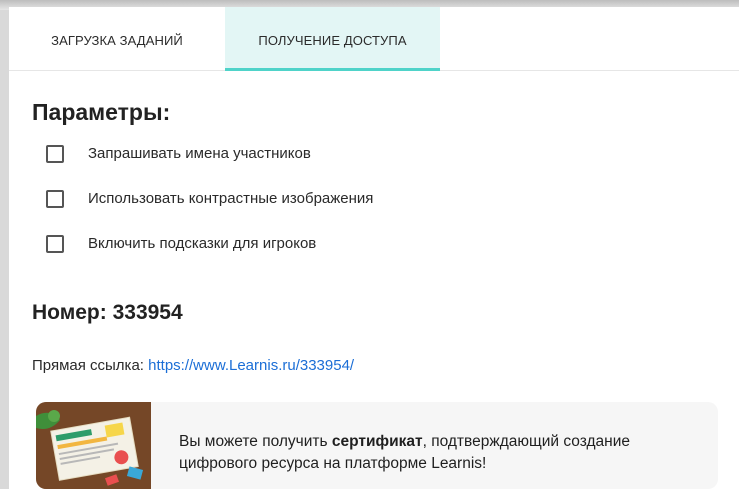 Image resolution: width=739 pixels, height=489 pixels. I want to click on tab-bar: ЗАГРУЗКА ЗАДАНИЙ ПОЛУЧЕНИЕ ДОСТУПА, so click(374, 39).